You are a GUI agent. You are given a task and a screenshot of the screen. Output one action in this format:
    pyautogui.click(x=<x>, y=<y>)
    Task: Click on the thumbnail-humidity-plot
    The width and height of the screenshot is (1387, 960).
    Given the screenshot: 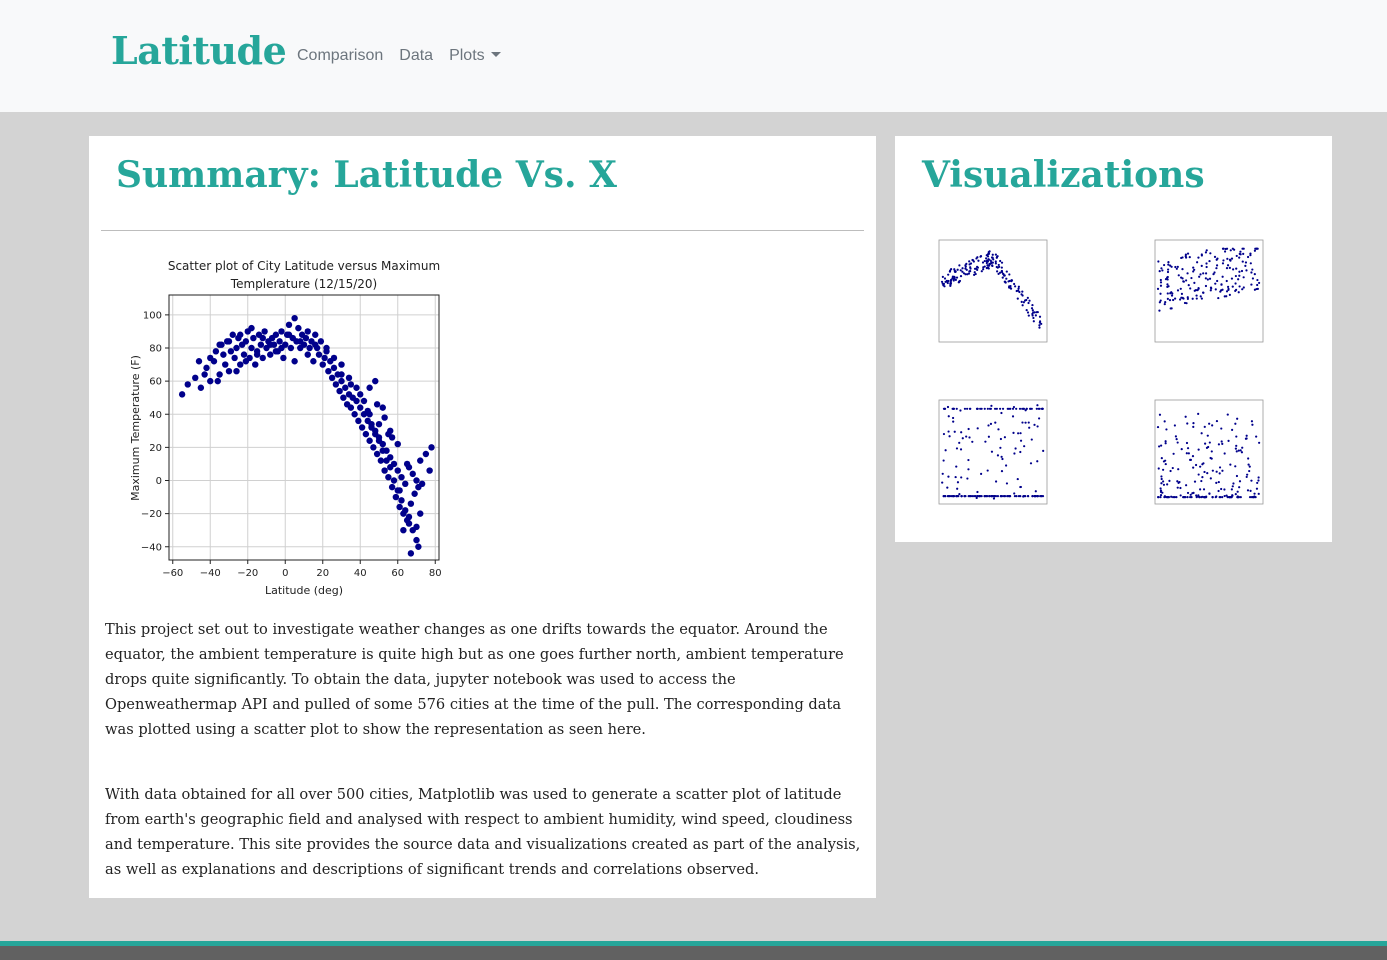 What is the action you would take?
    pyautogui.click(x=1203, y=288)
    